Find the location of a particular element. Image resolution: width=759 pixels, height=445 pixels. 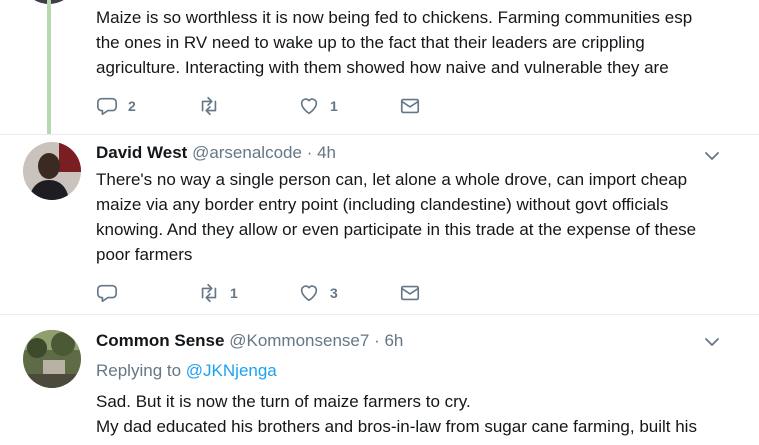

reply-button is located at coordinates (112, 293).